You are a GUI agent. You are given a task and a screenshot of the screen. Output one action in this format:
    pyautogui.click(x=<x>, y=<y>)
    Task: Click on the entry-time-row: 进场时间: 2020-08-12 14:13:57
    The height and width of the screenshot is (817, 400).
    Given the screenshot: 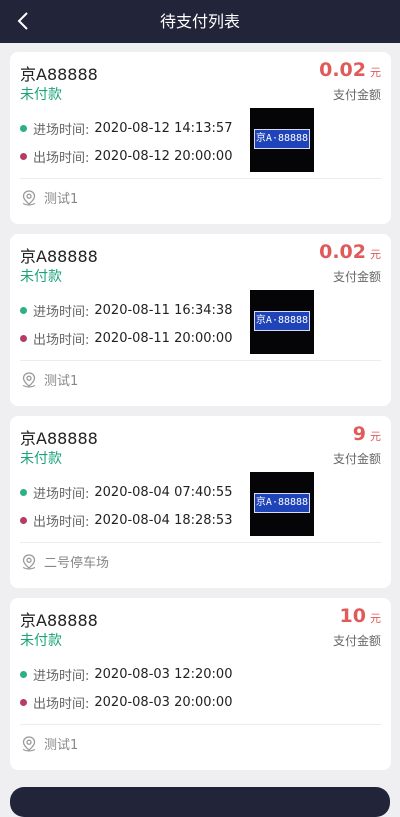 What is the action you would take?
    pyautogui.click(x=126, y=128)
    